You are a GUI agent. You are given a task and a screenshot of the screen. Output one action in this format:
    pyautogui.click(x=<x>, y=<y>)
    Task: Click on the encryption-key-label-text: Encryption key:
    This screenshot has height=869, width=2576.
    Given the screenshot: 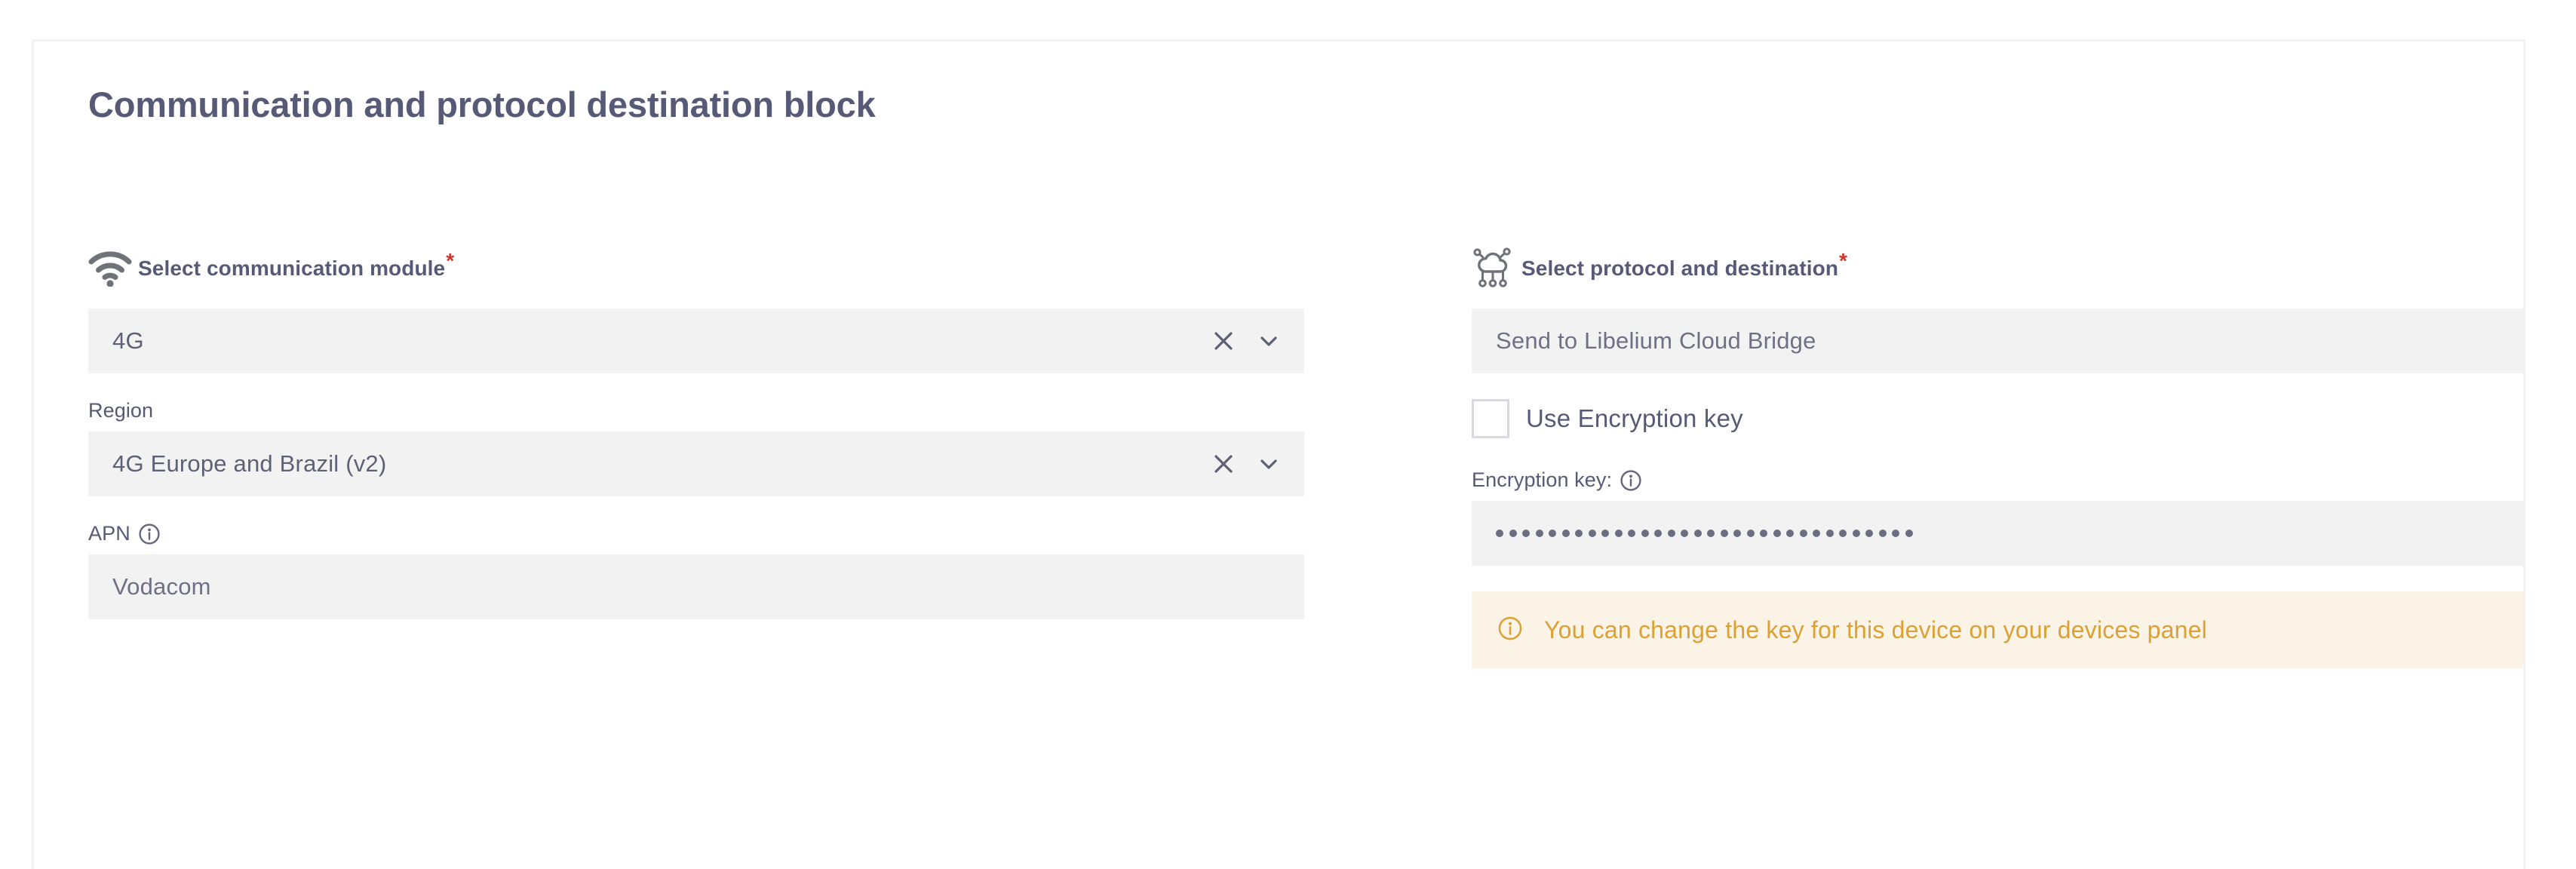 What is the action you would take?
    pyautogui.click(x=1542, y=479)
    